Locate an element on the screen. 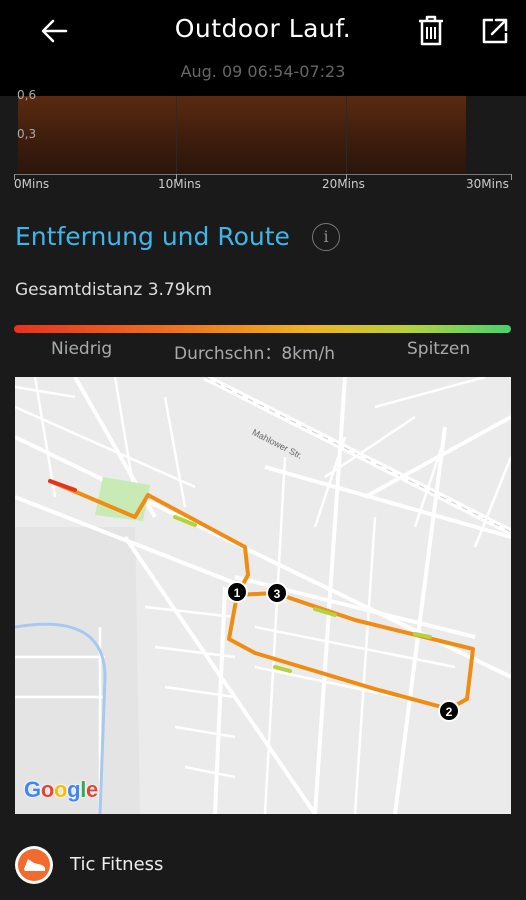 This screenshot has width=526, height=900. legend-peak: Spitzen is located at coordinates (439, 349).